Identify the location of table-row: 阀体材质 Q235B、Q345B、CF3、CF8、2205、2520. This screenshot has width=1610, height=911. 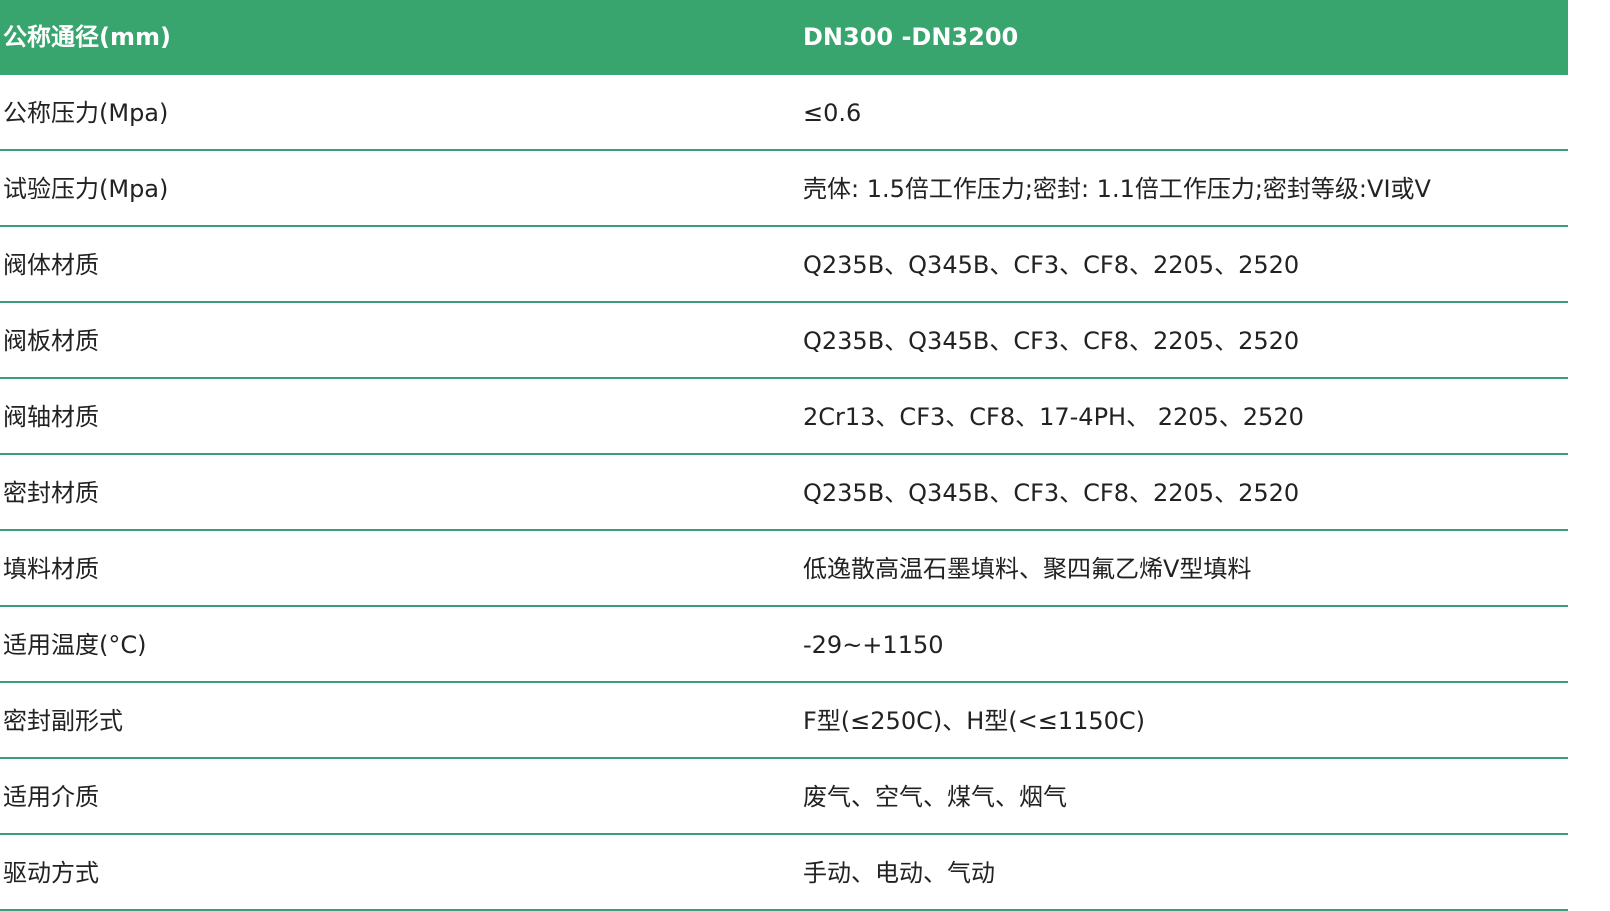
(784, 264).